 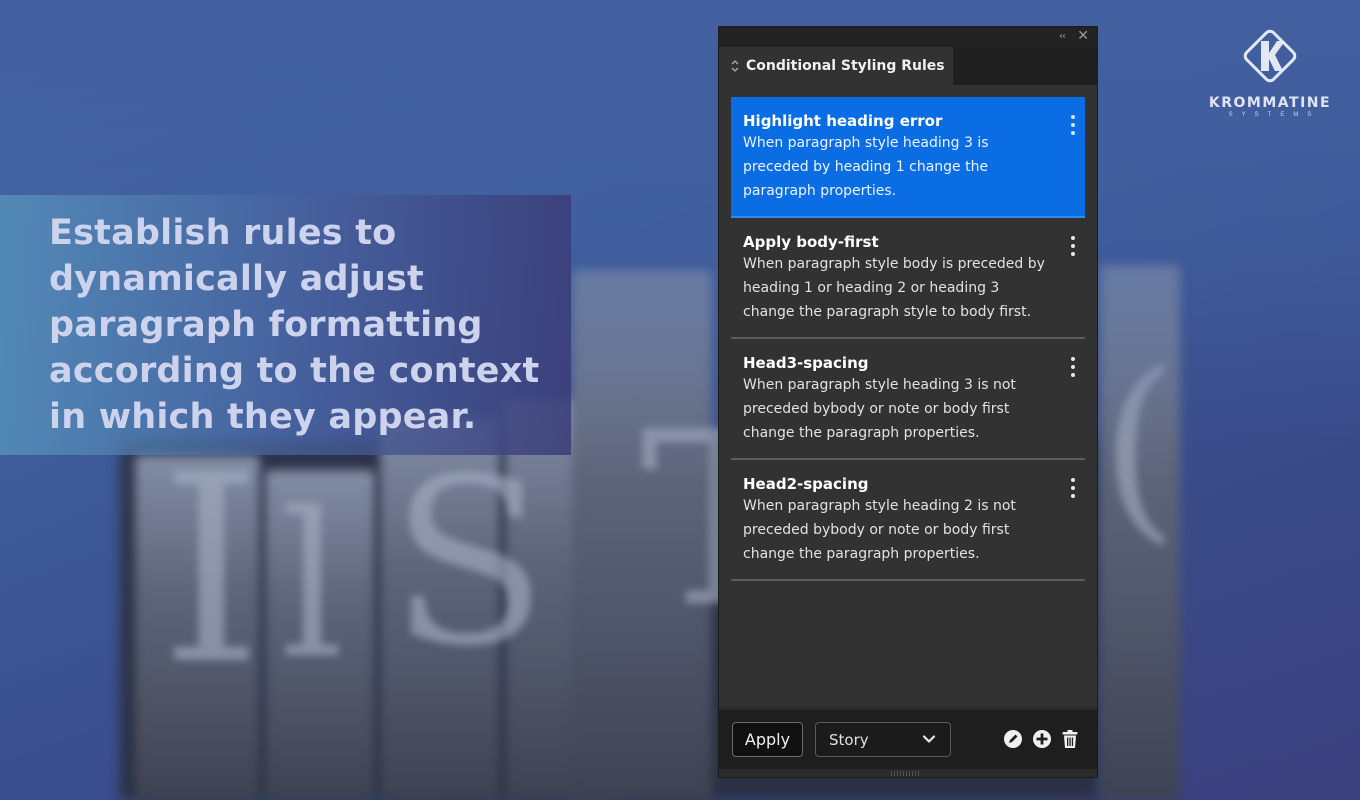 What do you see at coordinates (806, 363) in the screenshot?
I see `rule-title: Head3-spacing` at bounding box center [806, 363].